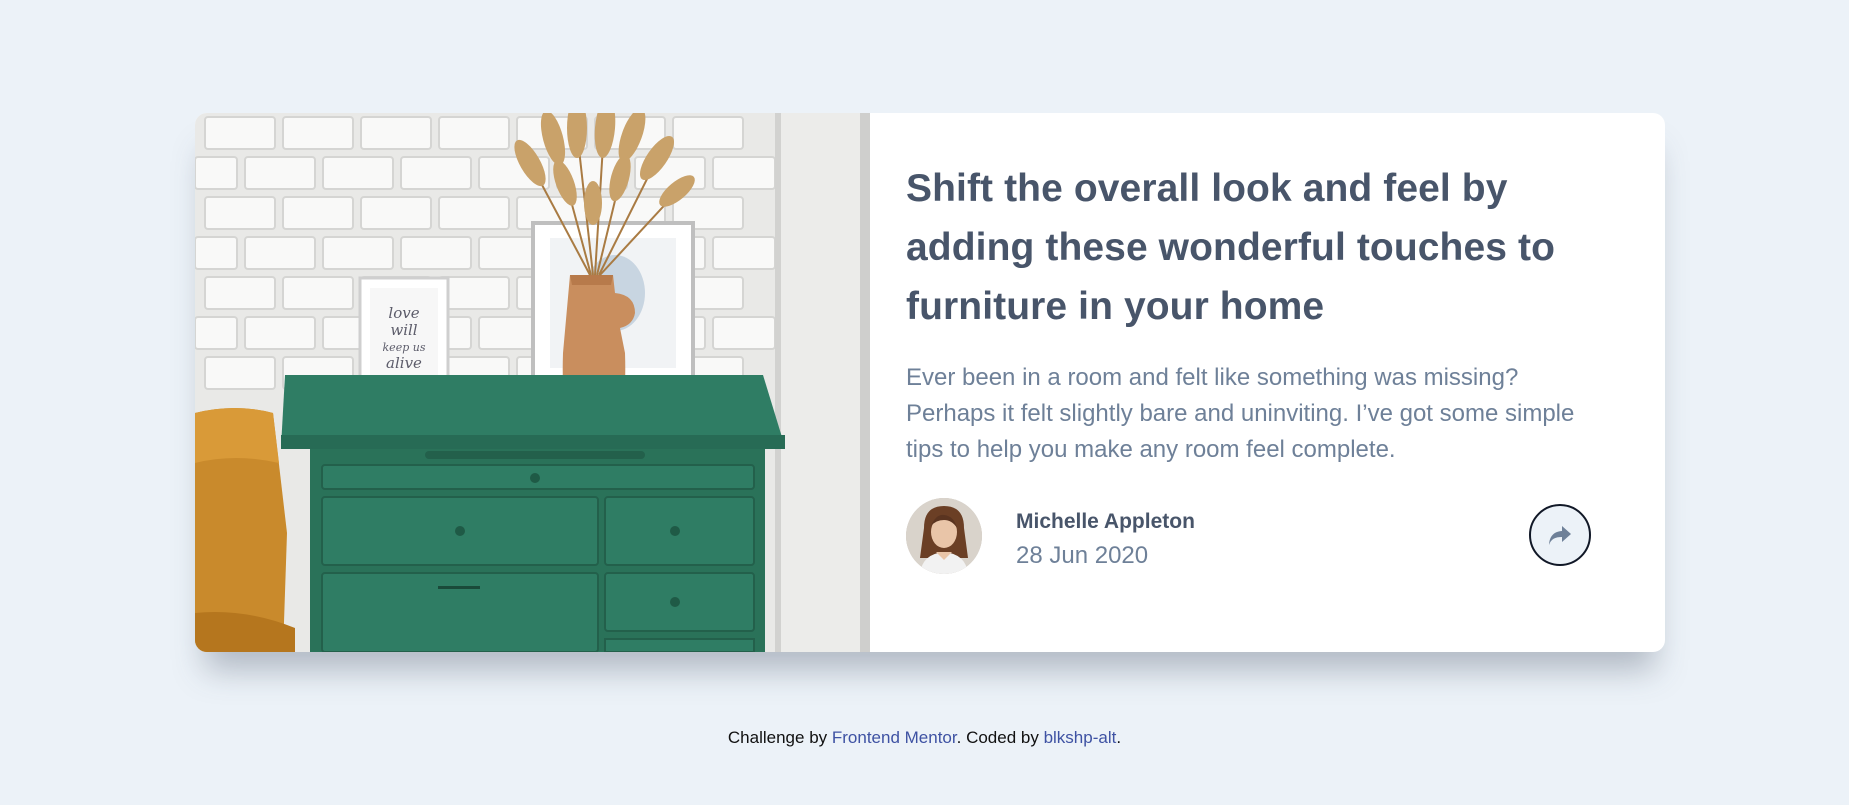  What do you see at coordinates (404, 347) in the screenshot?
I see `svg-text: keep us` at bounding box center [404, 347].